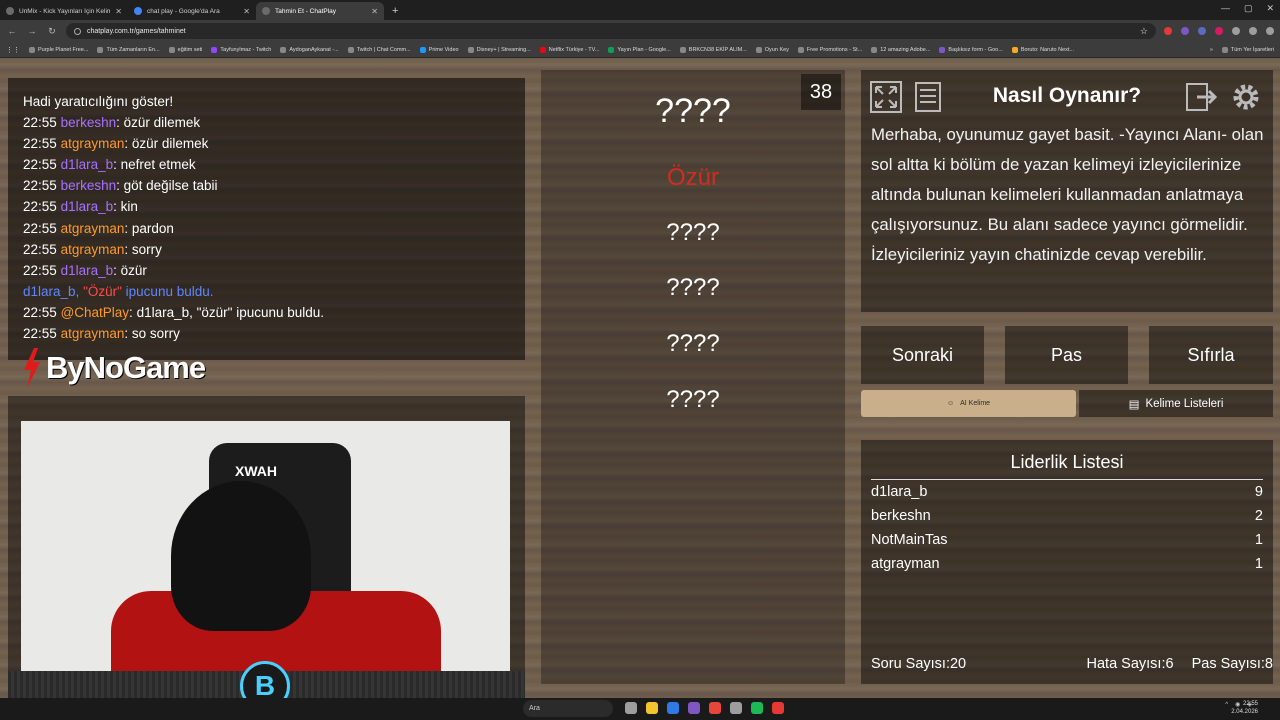 The width and height of the screenshot is (1280, 720). Describe the element at coordinates (276, 576) in the screenshot. I see `streamer` at that location.